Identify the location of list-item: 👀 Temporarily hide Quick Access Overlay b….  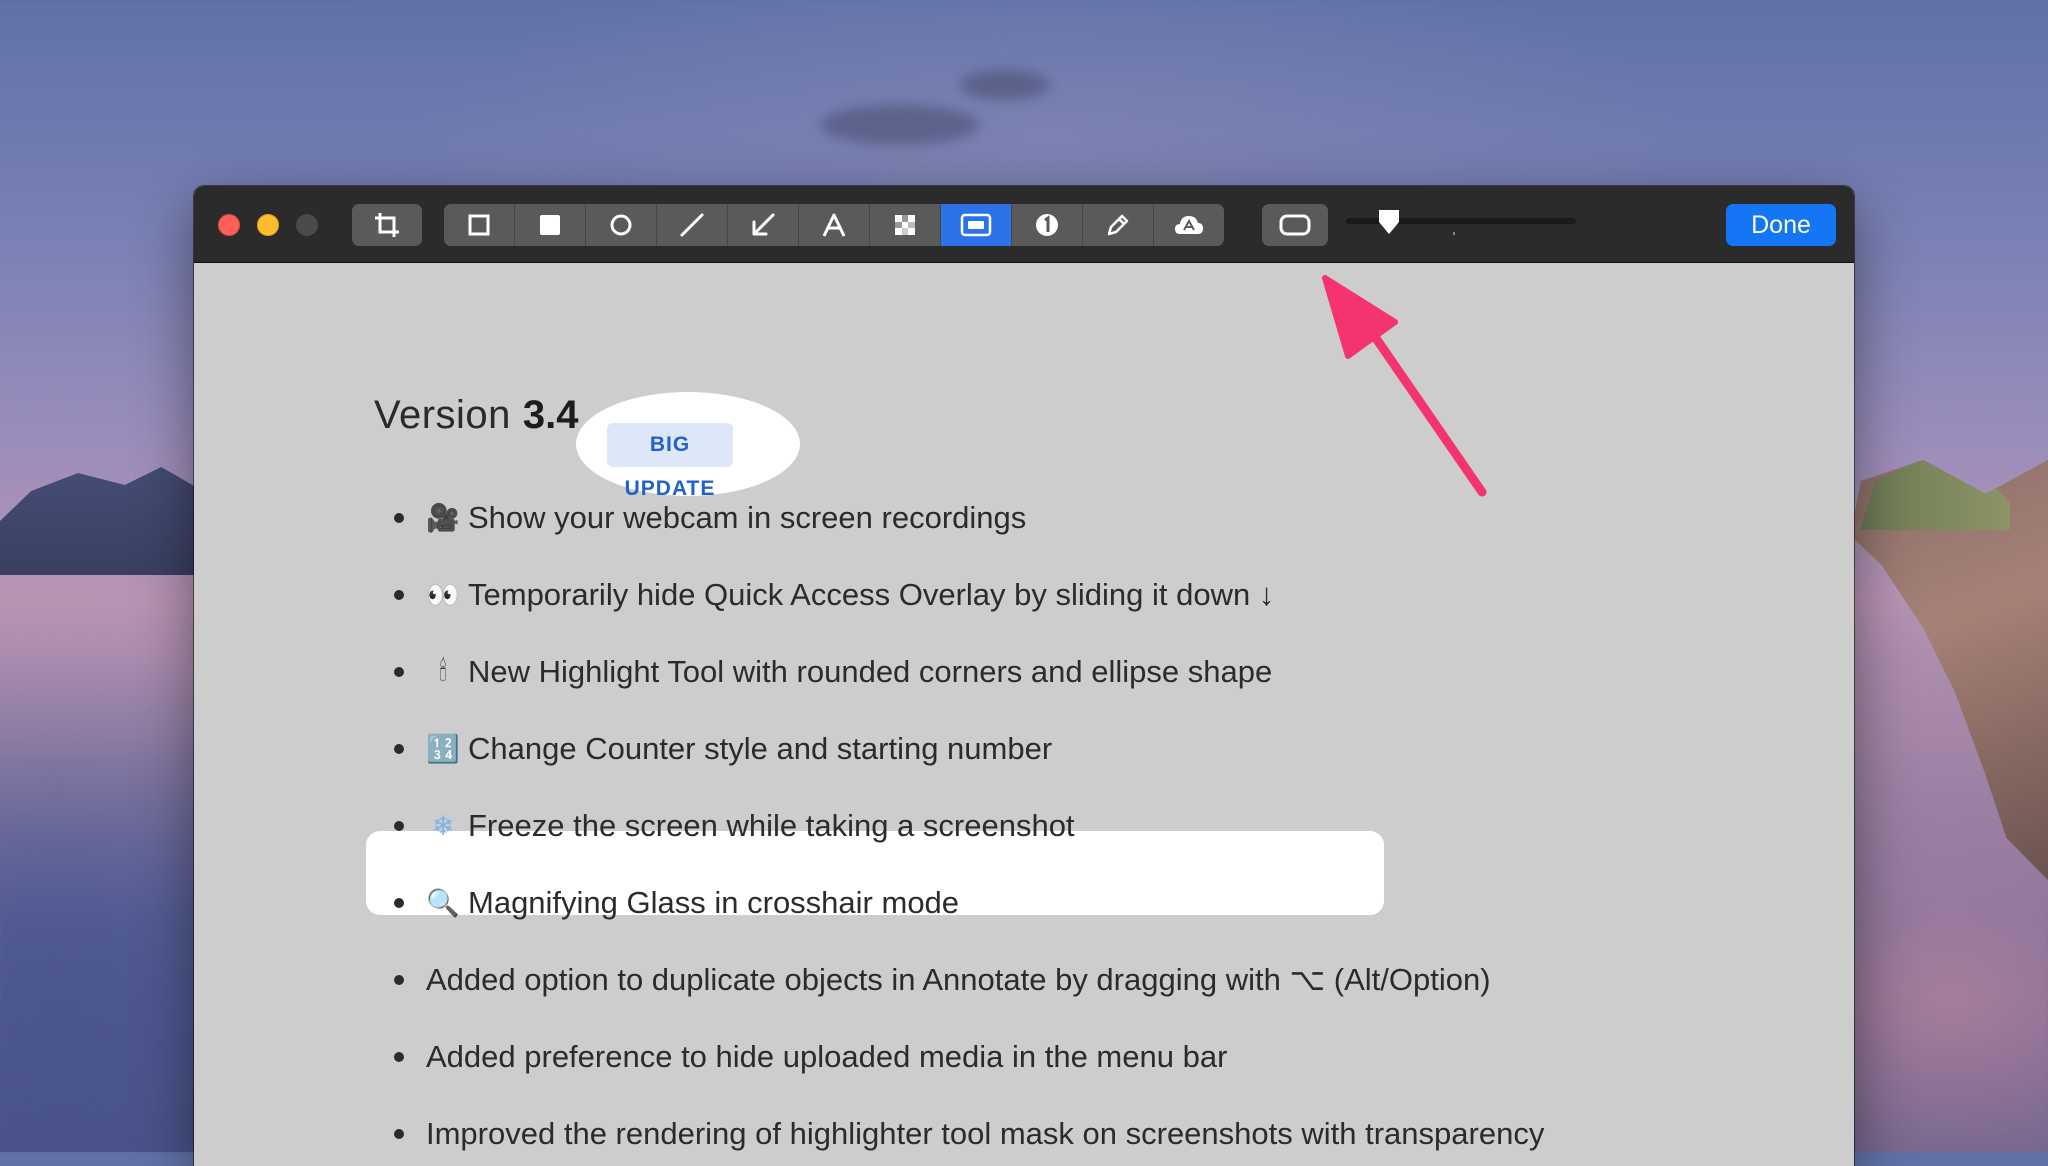
(834, 595).